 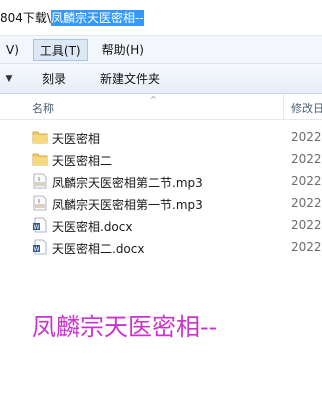 What do you see at coordinates (283, 107) in the screenshot?
I see `column-divider` at bounding box center [283, 107].